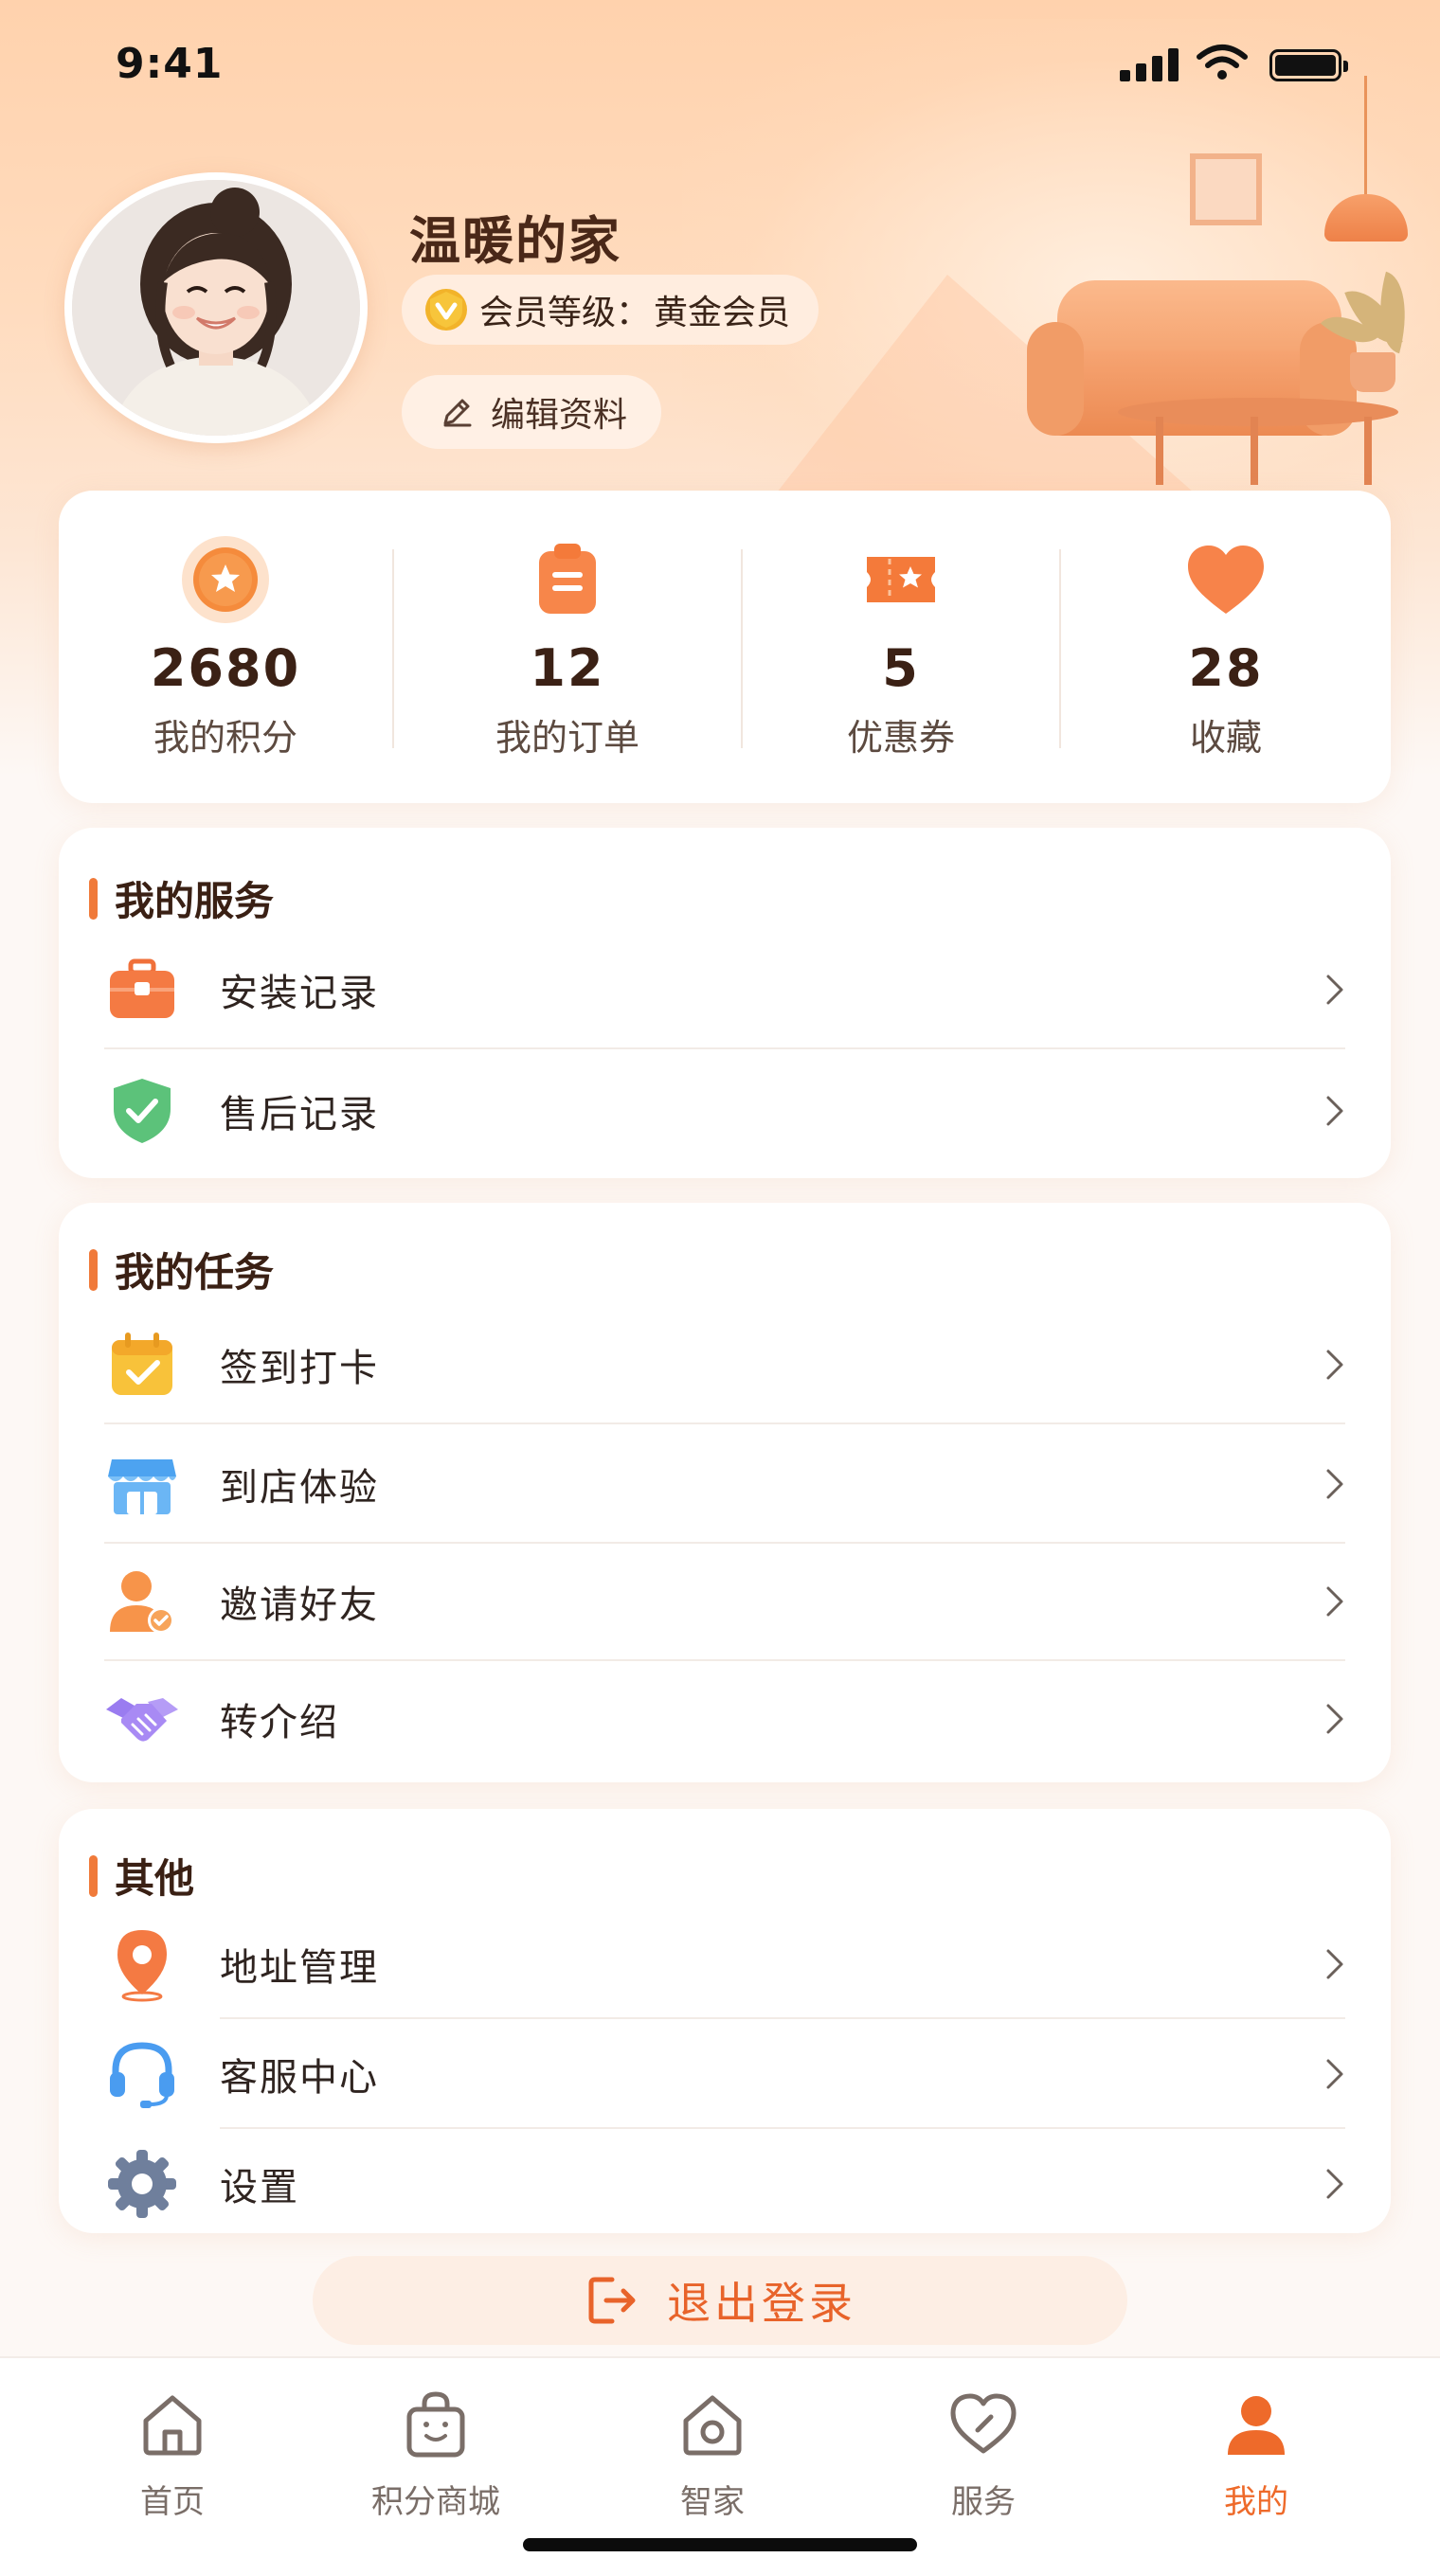  What do you see at coordinates (172, 2425) in the screenshot?
I see `home-icon` at bounding box center [172, 2425].